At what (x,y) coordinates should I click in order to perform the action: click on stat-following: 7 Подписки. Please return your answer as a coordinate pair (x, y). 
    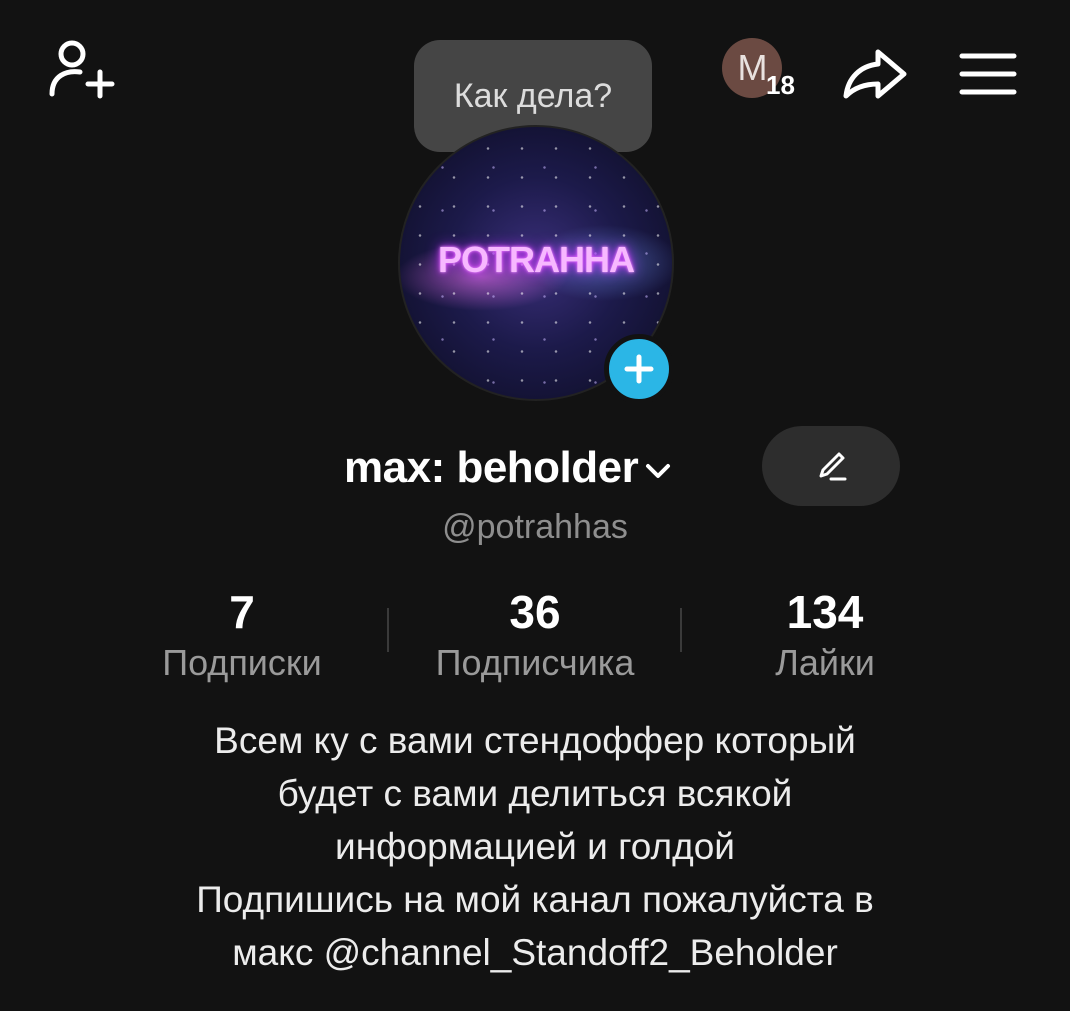
    Looking at the image, I should click on (242, 635).